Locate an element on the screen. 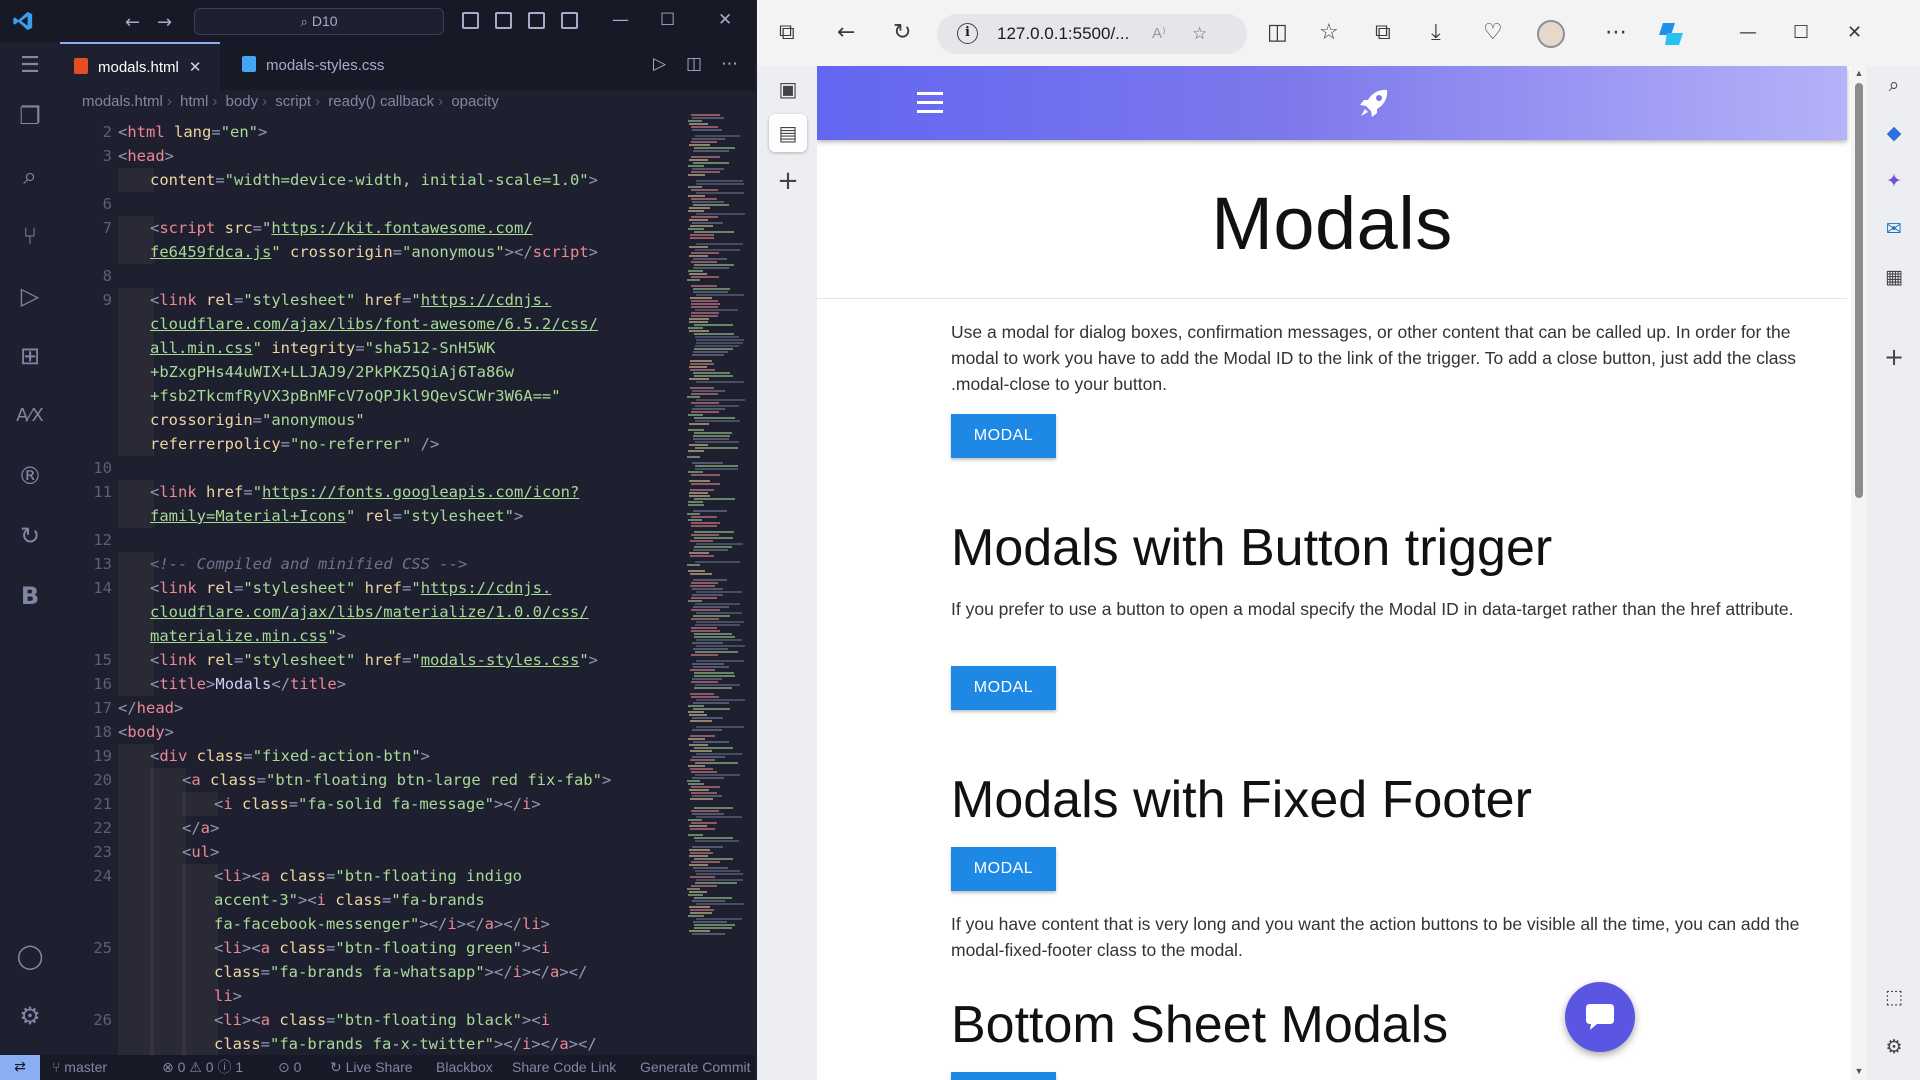 This screenshot has height=1080, width=1920. code-line: 8 is located at coordinates (372, 276).